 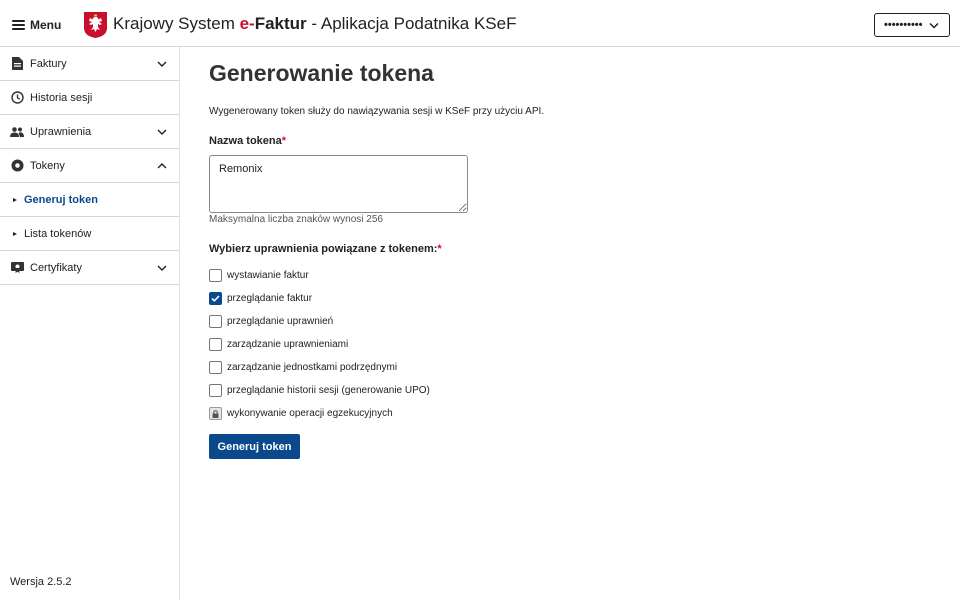 I want to click on permission-label: wystawianie faktur, so click(x=268, y=275).